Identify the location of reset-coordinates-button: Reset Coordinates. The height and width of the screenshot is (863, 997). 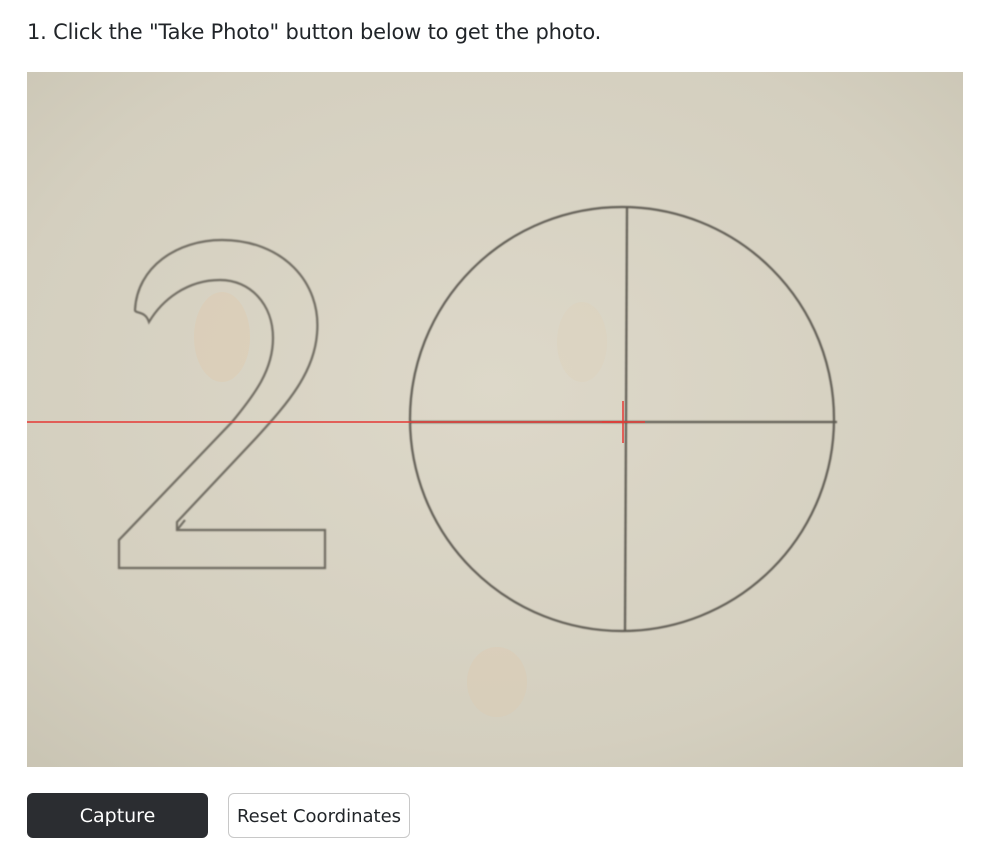
(319, 815).